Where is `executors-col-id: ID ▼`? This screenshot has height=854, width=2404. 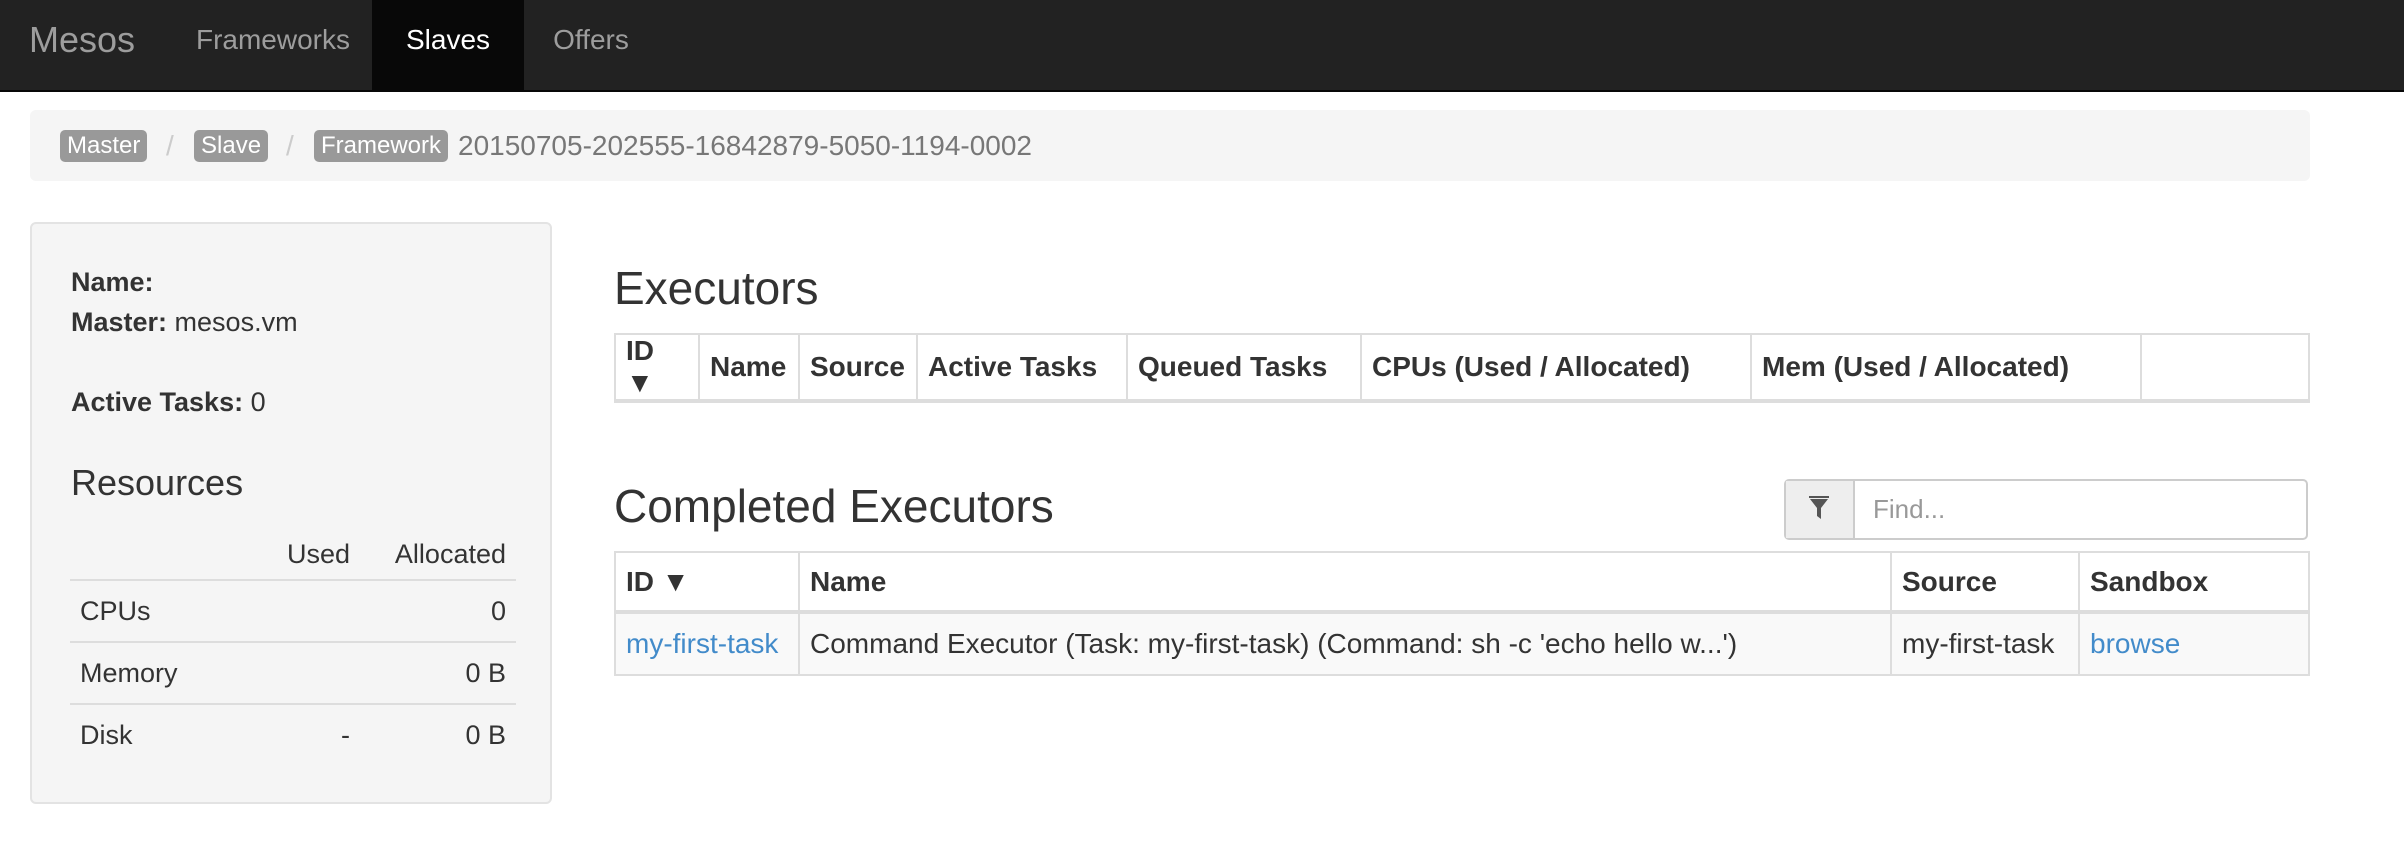 executors-col-id: ID ▼ is located at coordinates (657, 368).